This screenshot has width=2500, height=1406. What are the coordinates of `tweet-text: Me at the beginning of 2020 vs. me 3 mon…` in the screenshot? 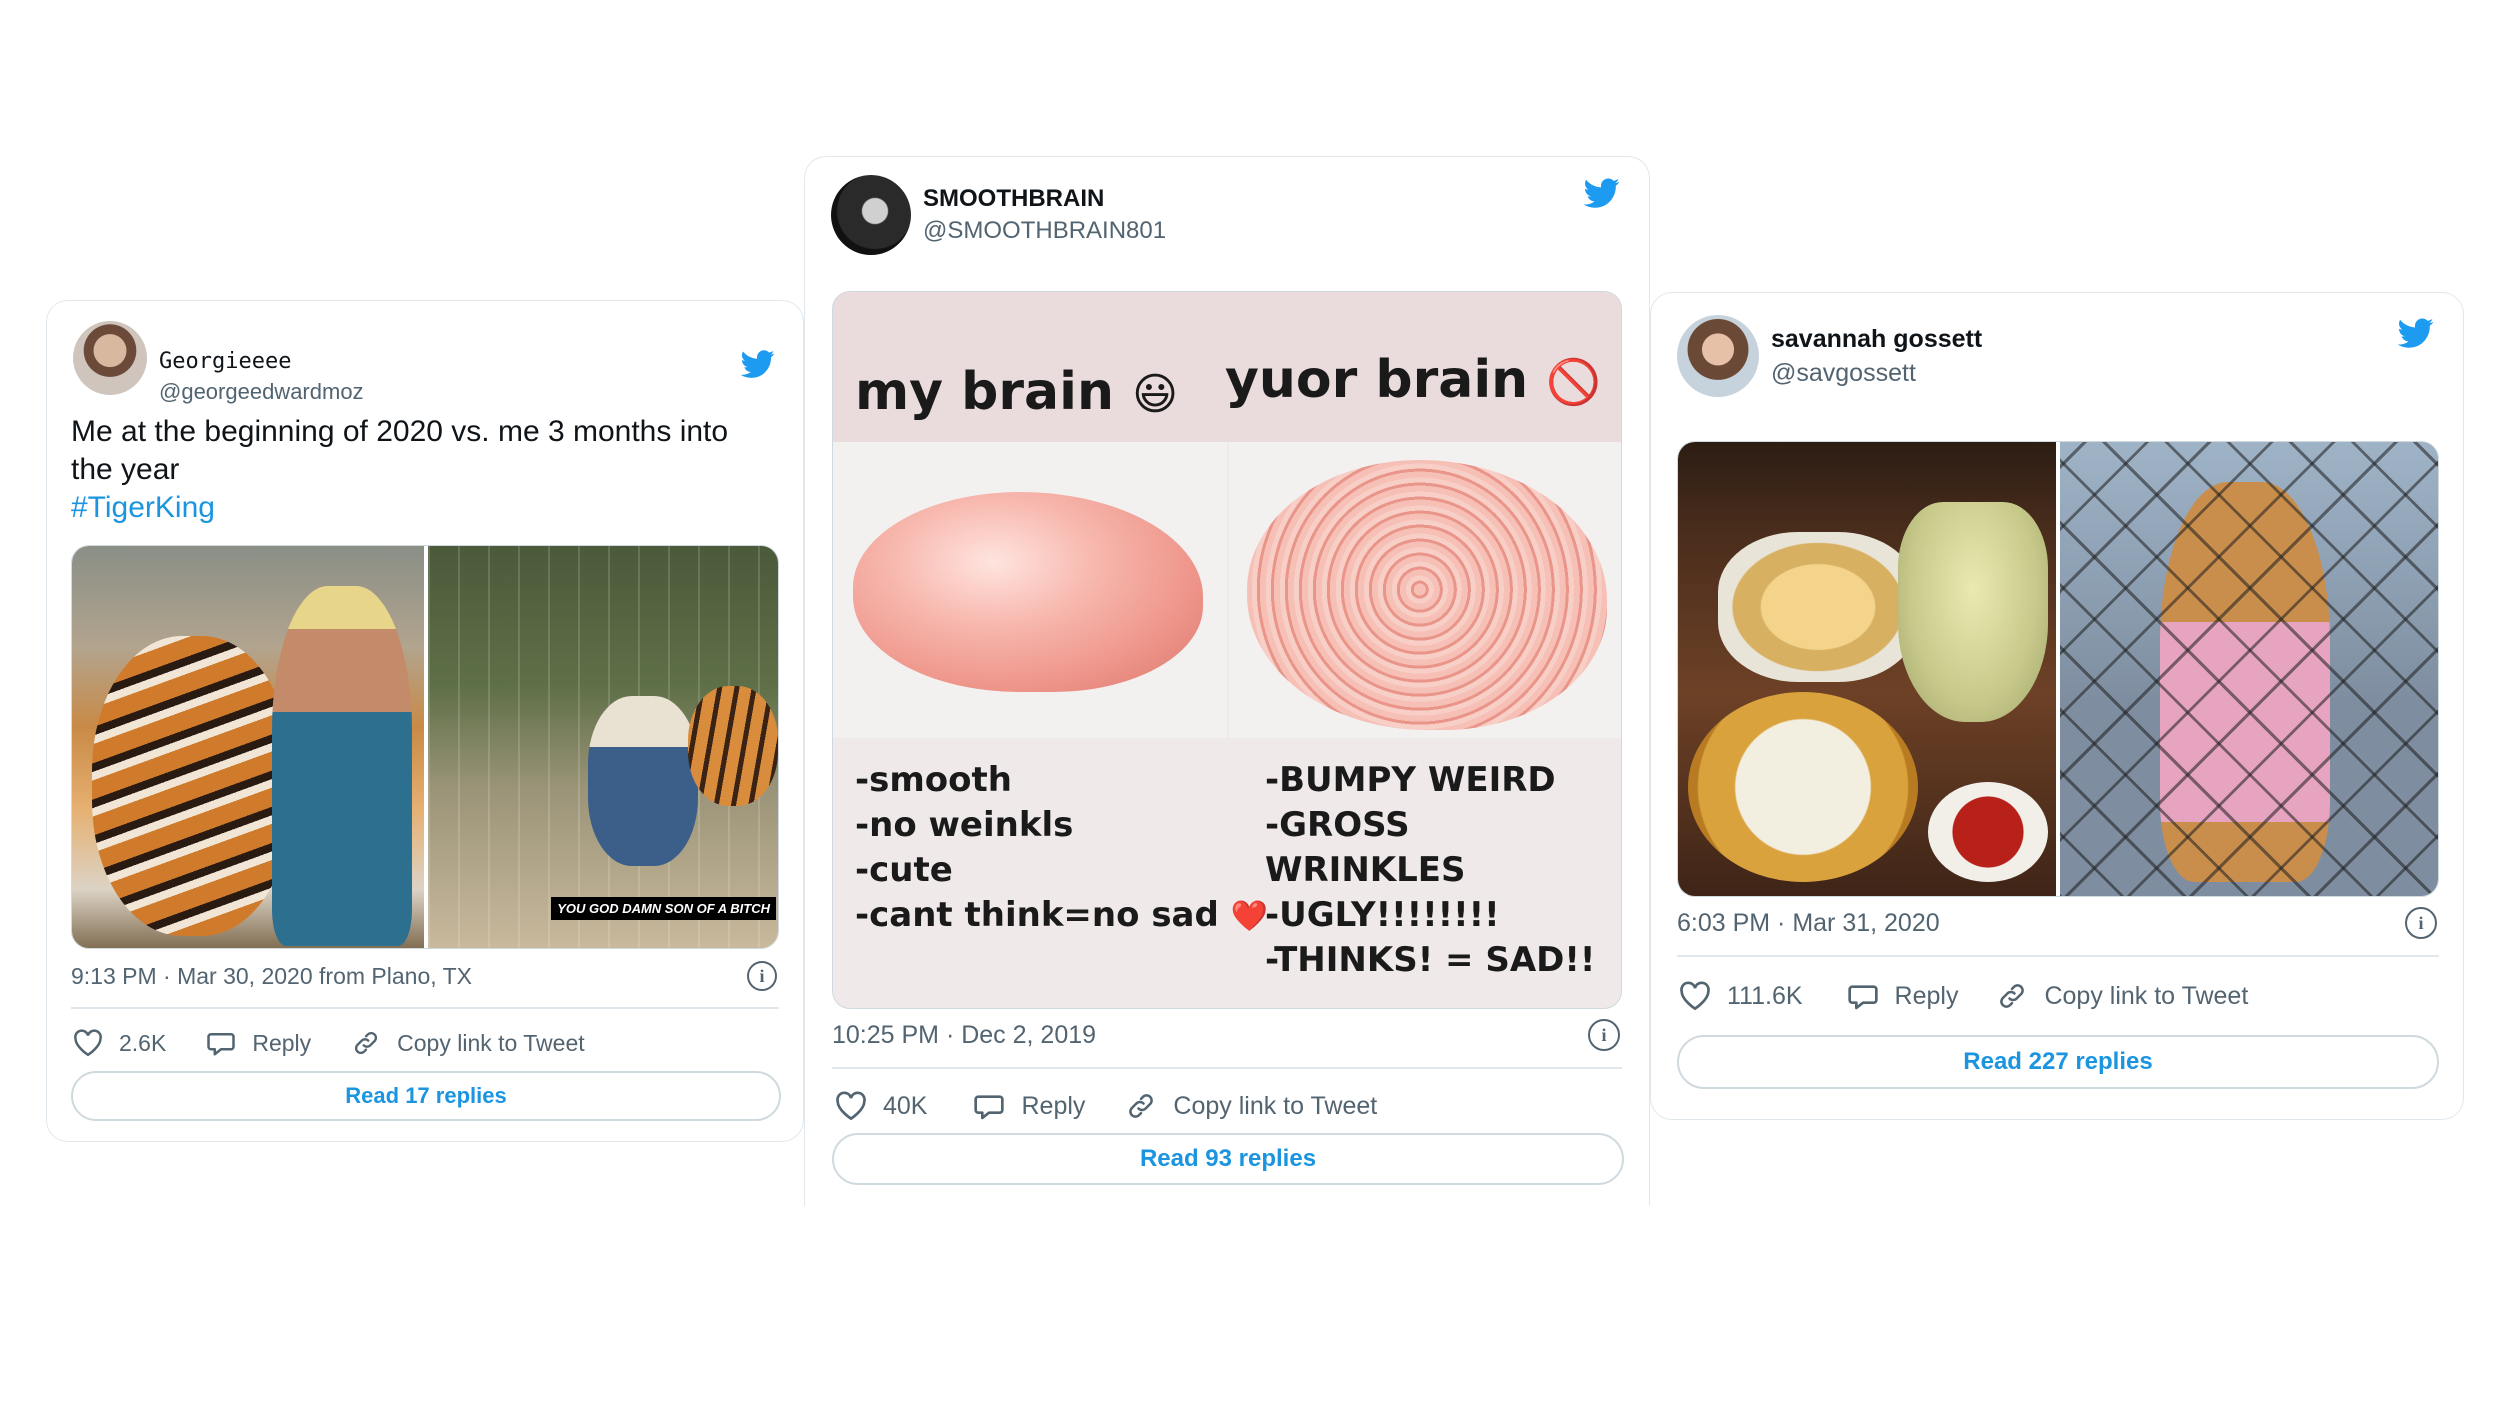 It's located at (421, 470).